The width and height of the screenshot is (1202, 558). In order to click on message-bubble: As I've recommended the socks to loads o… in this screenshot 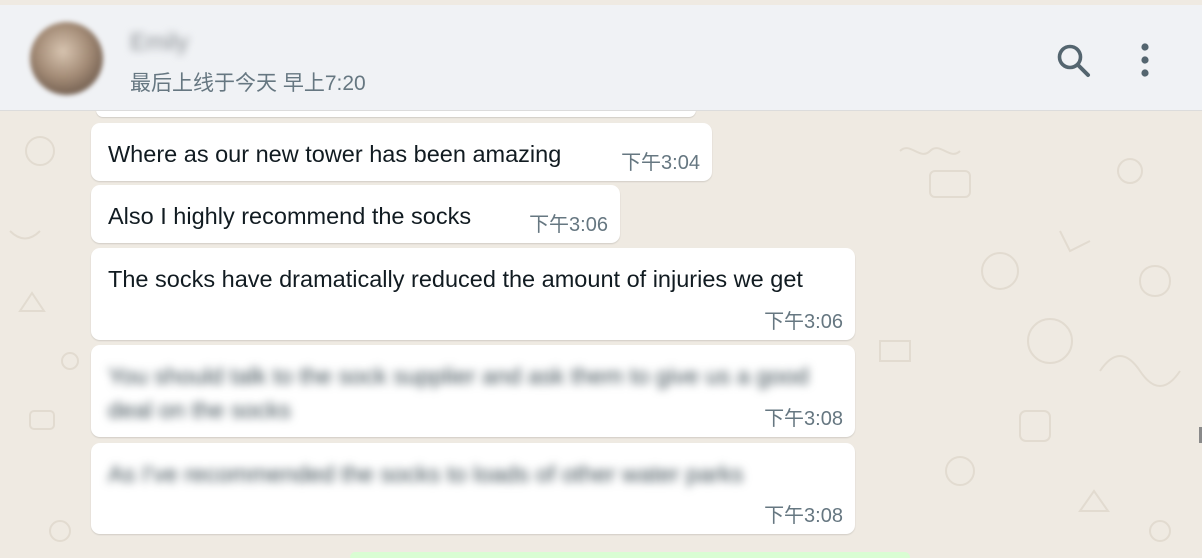, I will do `click(473, 488)`.